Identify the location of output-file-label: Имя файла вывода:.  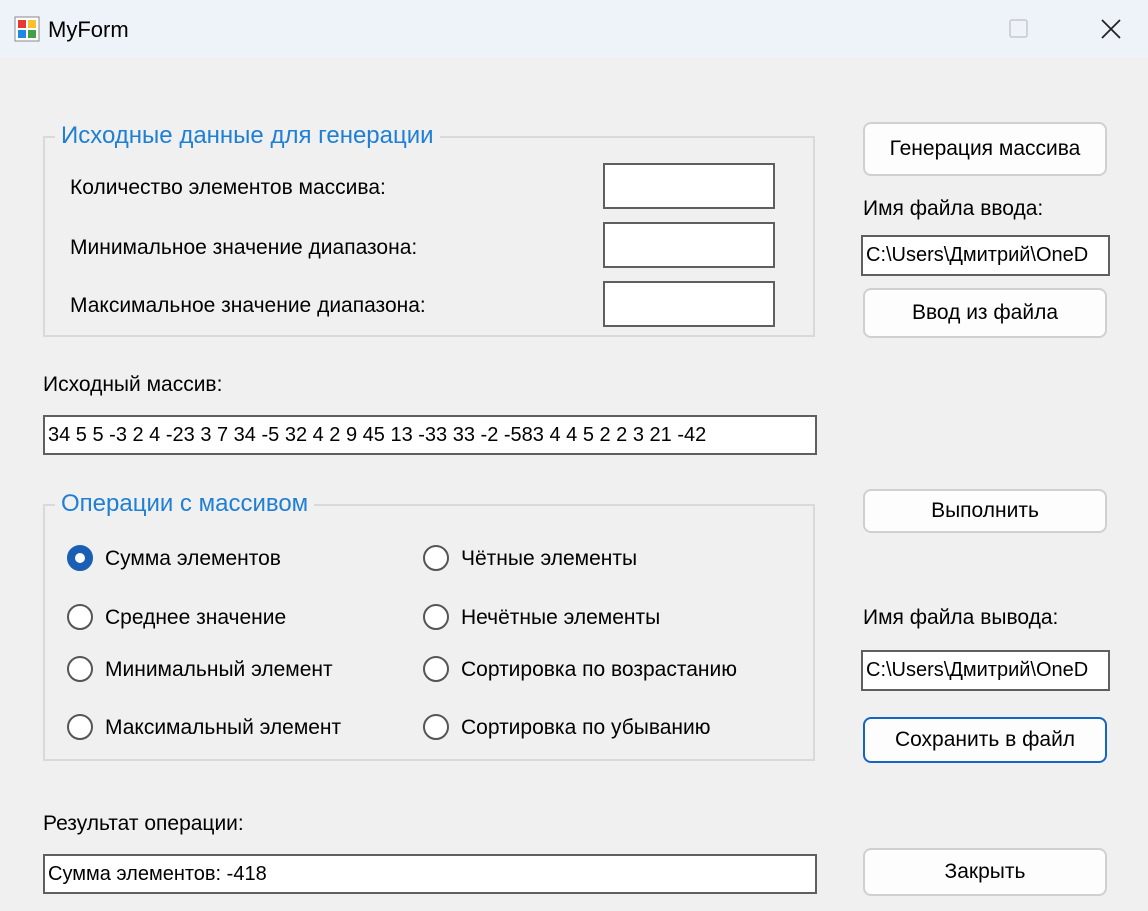
(961, 617).